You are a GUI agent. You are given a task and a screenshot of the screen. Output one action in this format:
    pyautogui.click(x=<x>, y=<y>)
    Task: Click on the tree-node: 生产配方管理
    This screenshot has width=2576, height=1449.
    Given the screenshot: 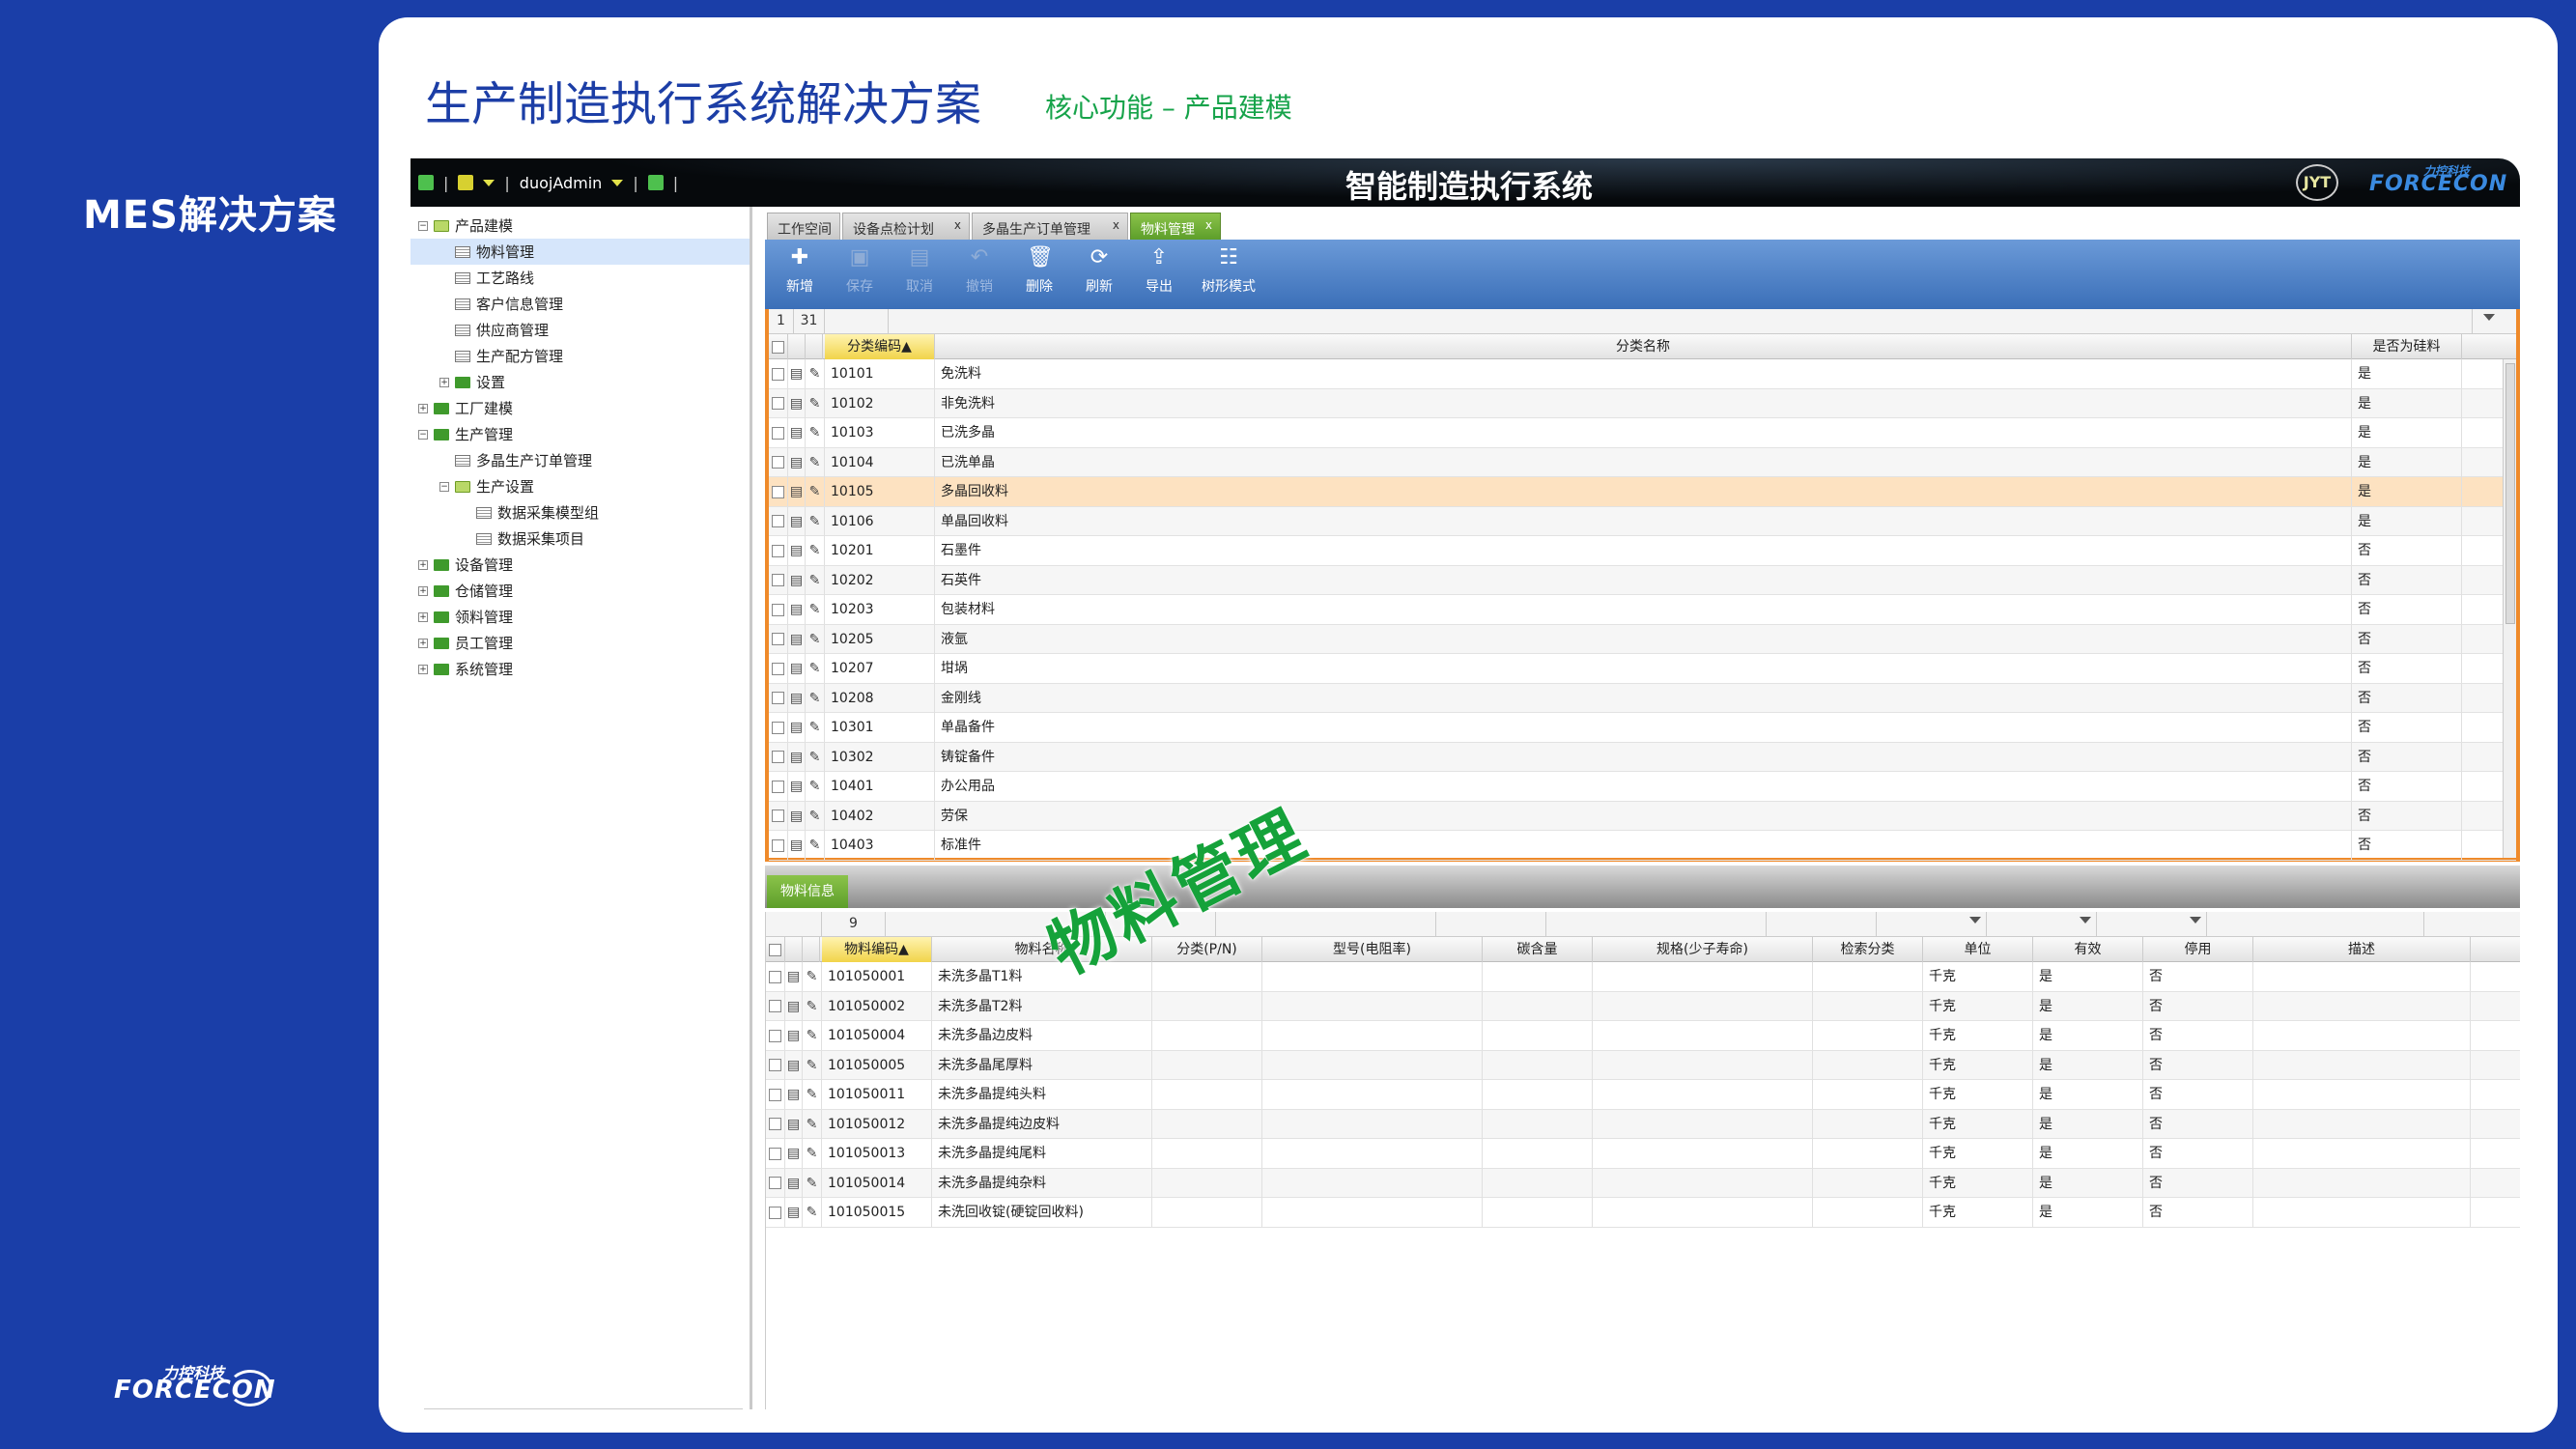 What is the action you would take?
    pyautogui.click(x=580, y=356)
    